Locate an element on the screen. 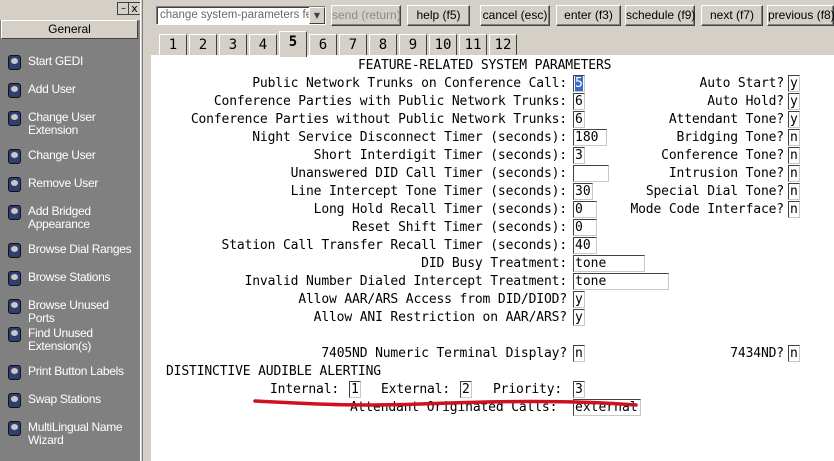 The width and height of the screenshot is (834, 461). page-title: FEATURE-RELATED SYSTEM PARAMETERS is located at coordinates (485, 65).